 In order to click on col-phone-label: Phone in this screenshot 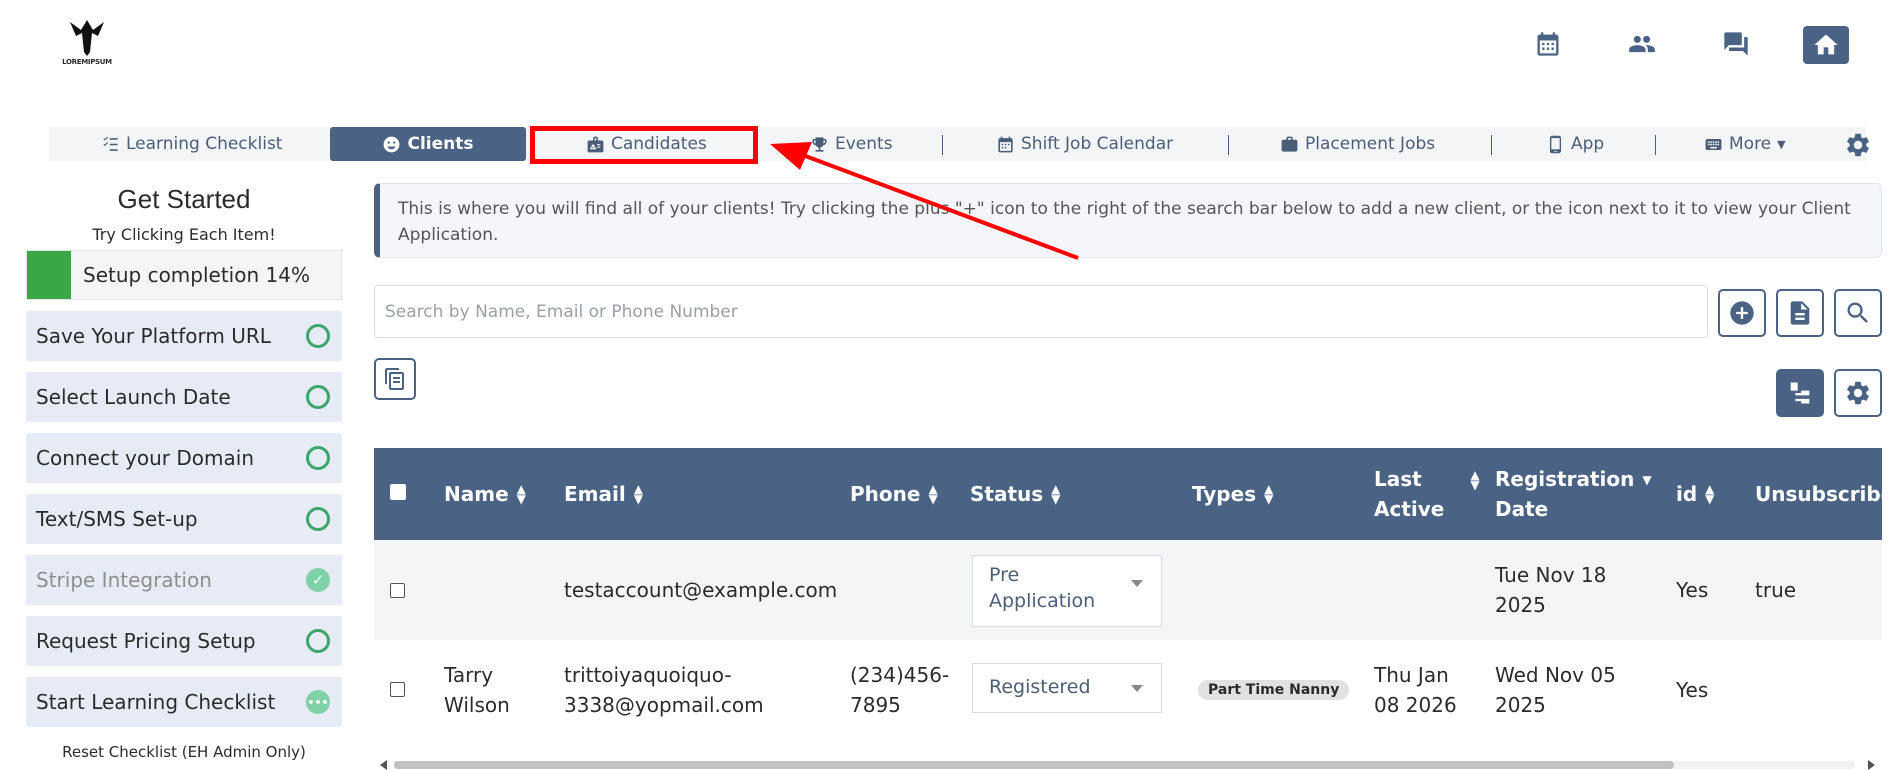, I will do `click(885, 494)`.